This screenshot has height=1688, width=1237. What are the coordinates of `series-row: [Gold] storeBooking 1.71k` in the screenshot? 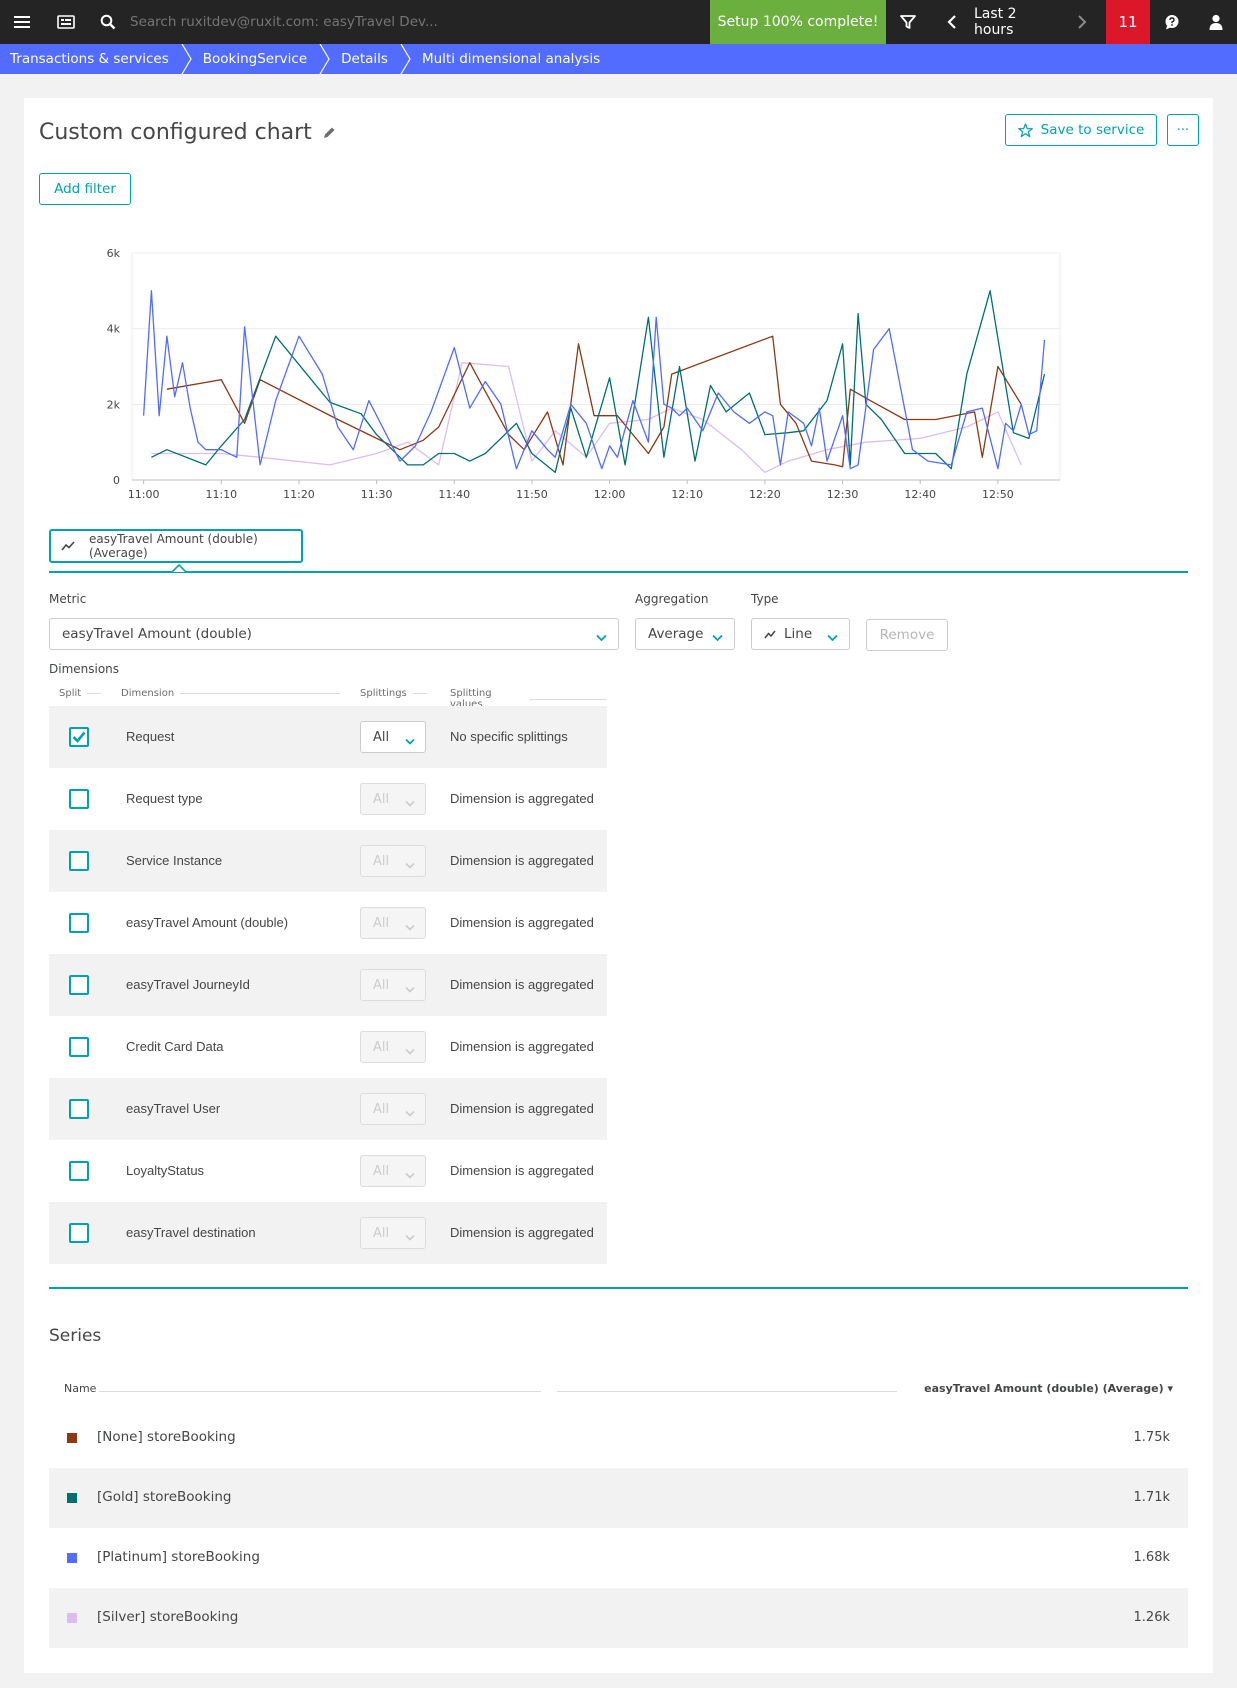 It's located at (618, 1498).